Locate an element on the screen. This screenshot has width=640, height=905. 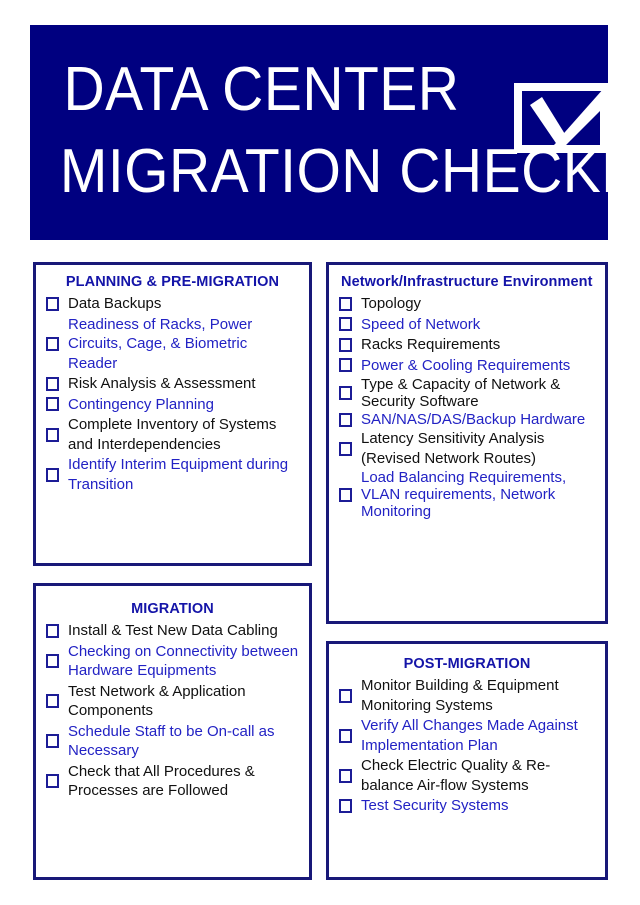
checklist-item-label: Risk Analysis & Assessment is located at coordinates (162, 383).